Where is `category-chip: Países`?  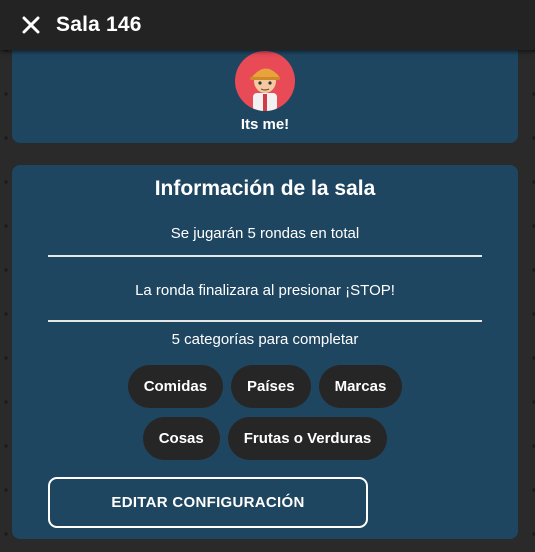
category-chip: Países is located at coordinates (271, 386).